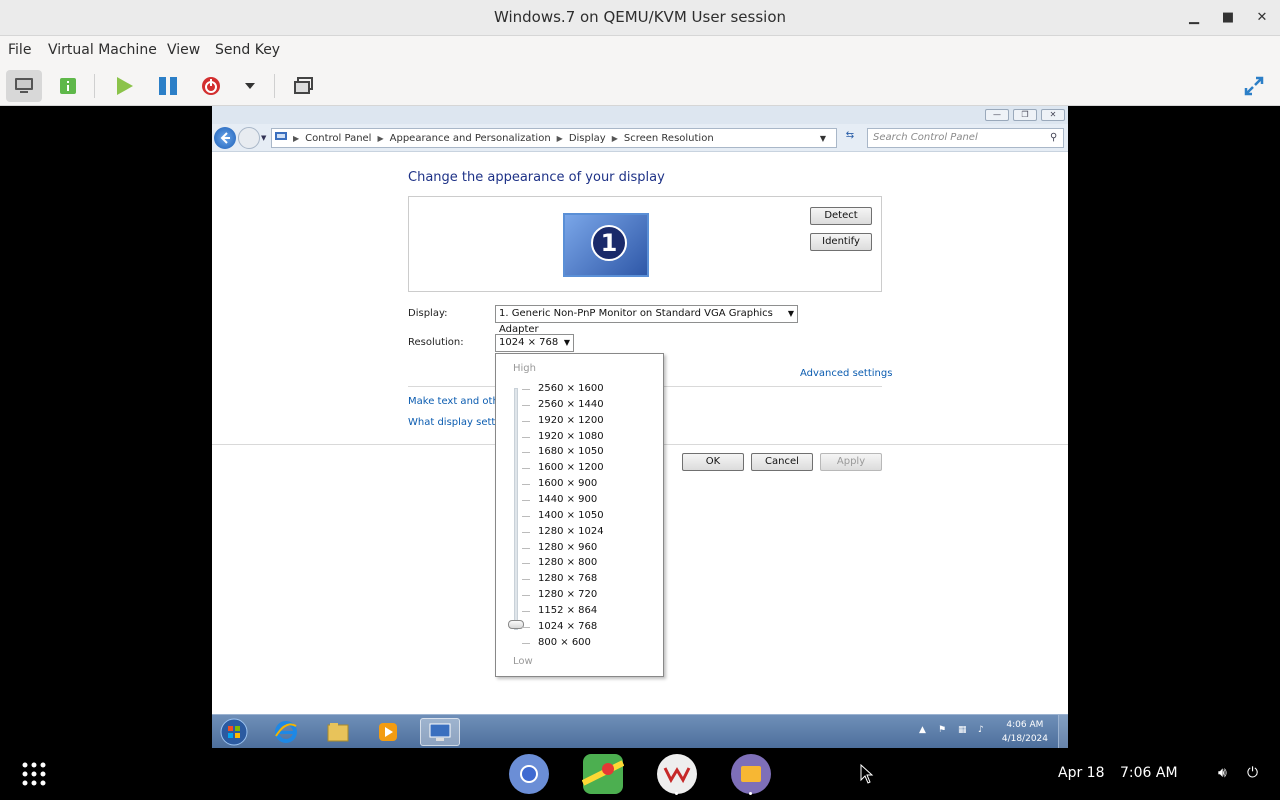 The width and height of the screenshot is (1280, 800). Describe the element at coordinates (523, 661) in the screenshot. I see `low-label: Low` at that location.